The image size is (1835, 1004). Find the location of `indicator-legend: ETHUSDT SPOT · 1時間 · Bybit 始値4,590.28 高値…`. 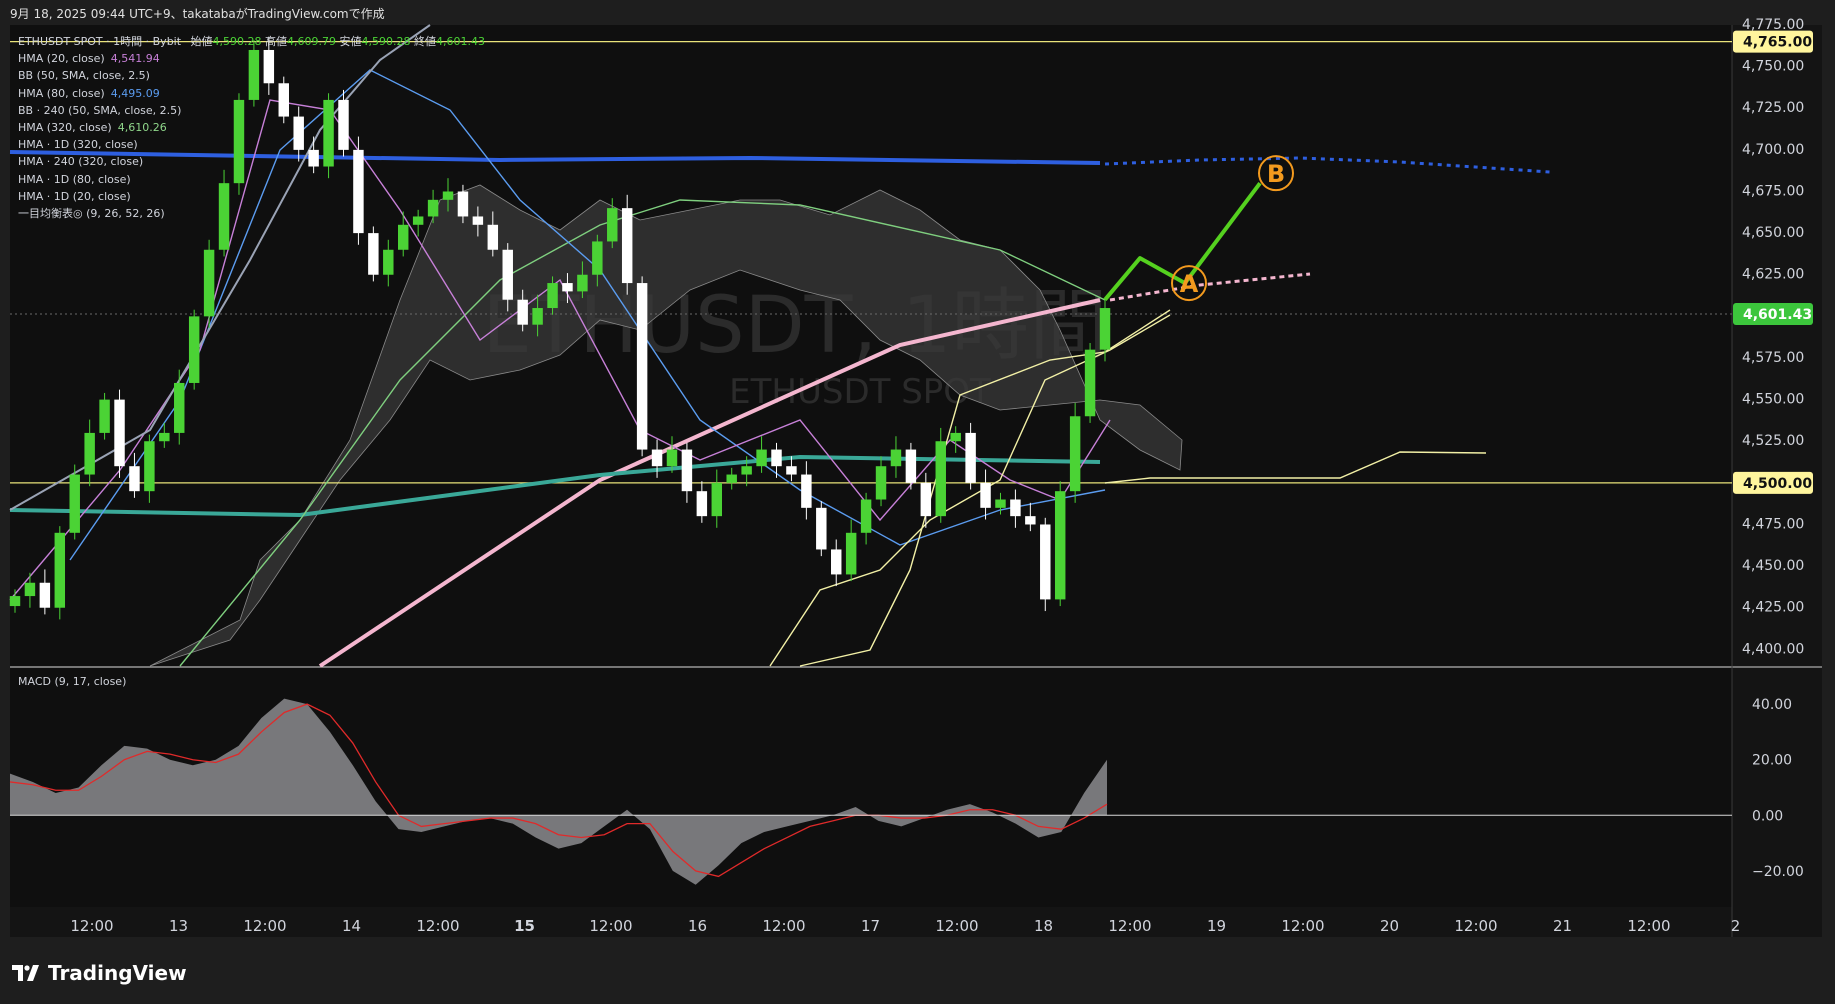

indicator-legend: ETHUSDT SPOT · 1時間 · Bybit 始値4,590.28 高値… is located at coordinates (251, 127).